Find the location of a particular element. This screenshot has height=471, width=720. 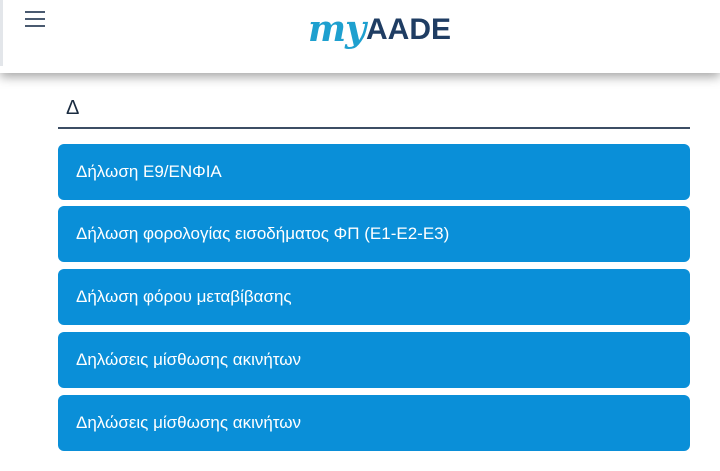

list-item-property-lease-declarations-2: Δηλώσεις μίσθωσης ακινήτων is located at coordinates (374, 423).